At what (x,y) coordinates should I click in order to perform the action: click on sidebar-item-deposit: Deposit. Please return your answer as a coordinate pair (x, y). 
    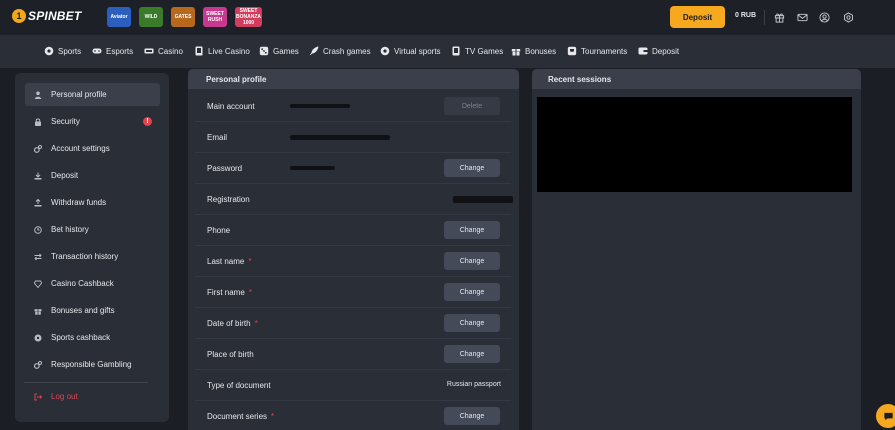
    Looking at the image, I should click on (92, 175).